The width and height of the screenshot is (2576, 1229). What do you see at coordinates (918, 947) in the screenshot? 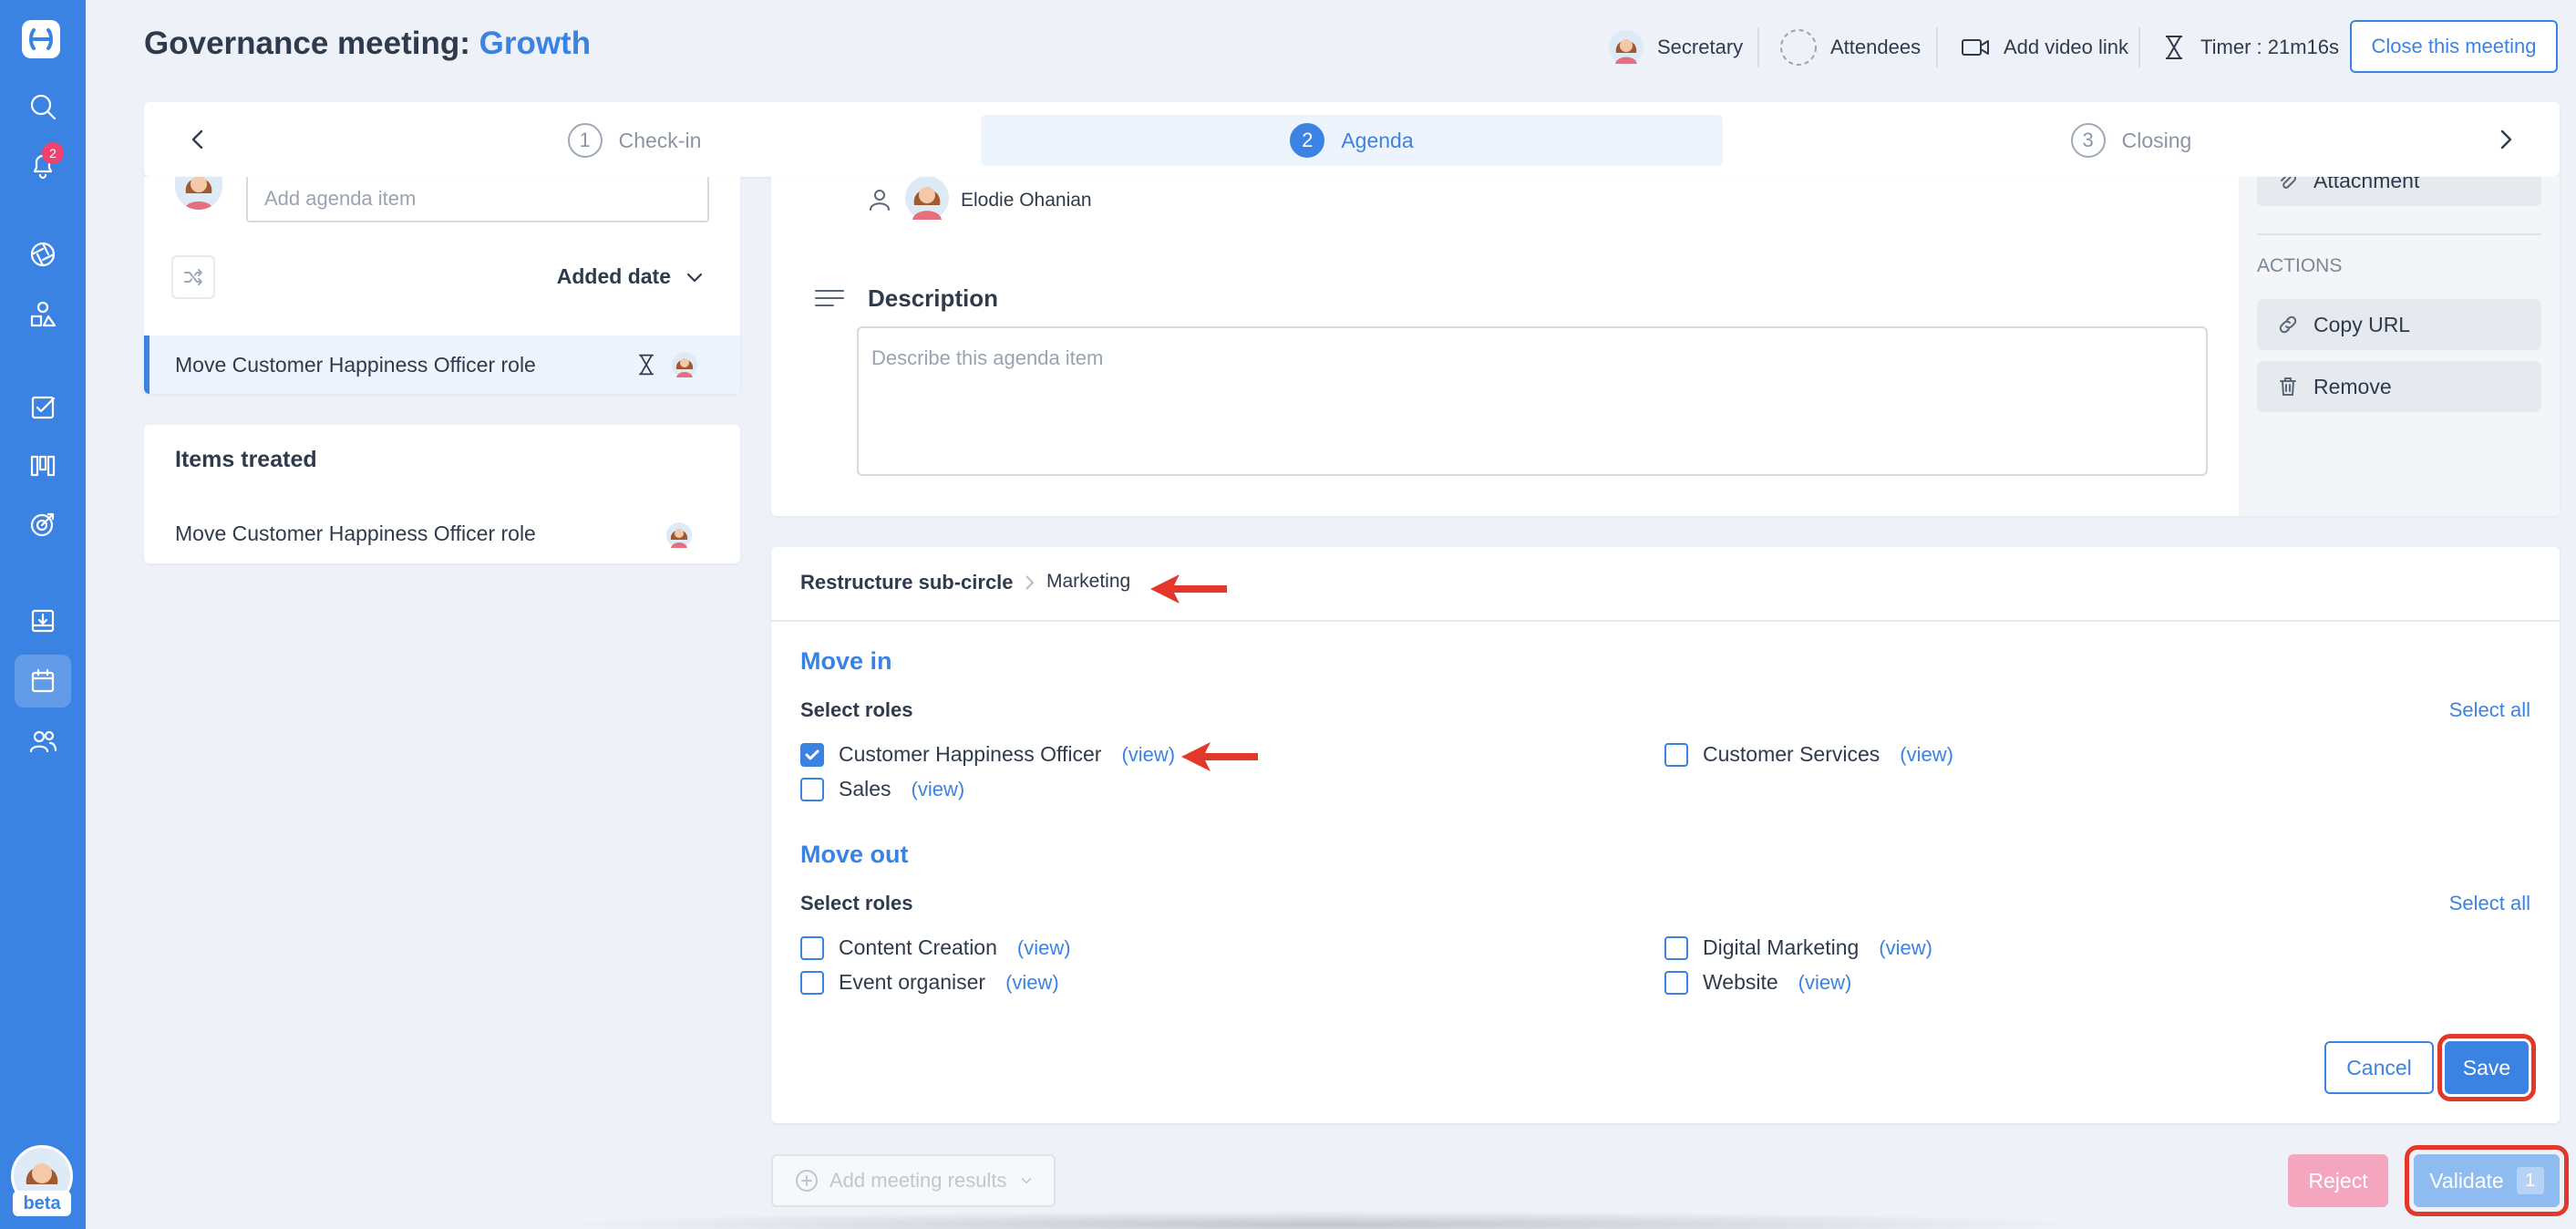
I see `role-name: Content Creation` at bounding box center [918, 947].